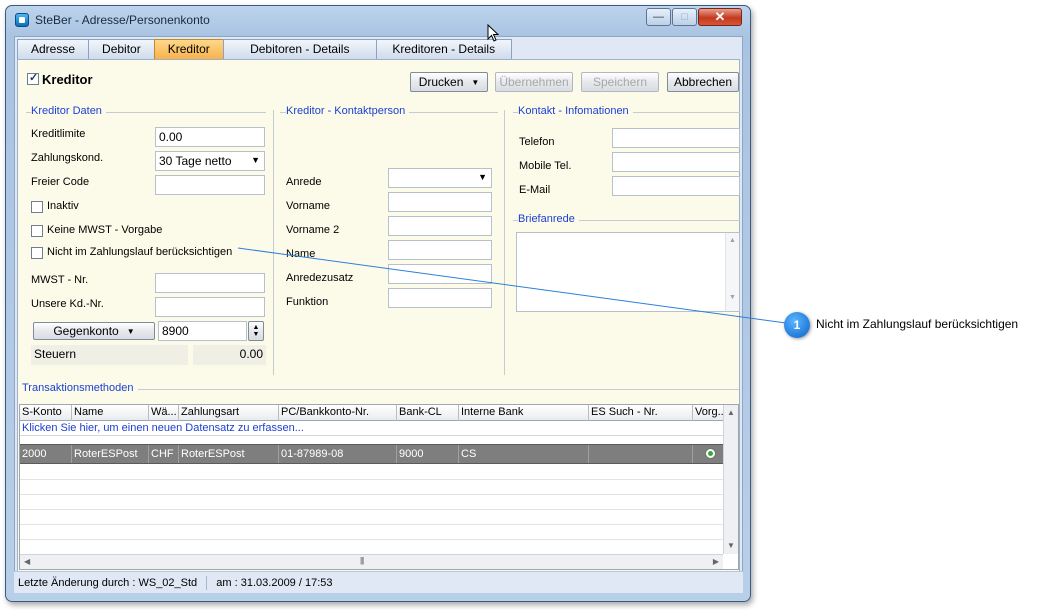 The width and height of the screenshot is (1051, 610). Describe the element at coordinates (493, 33) in the screenshot. I see `mouse-cursor-icon` at that location.